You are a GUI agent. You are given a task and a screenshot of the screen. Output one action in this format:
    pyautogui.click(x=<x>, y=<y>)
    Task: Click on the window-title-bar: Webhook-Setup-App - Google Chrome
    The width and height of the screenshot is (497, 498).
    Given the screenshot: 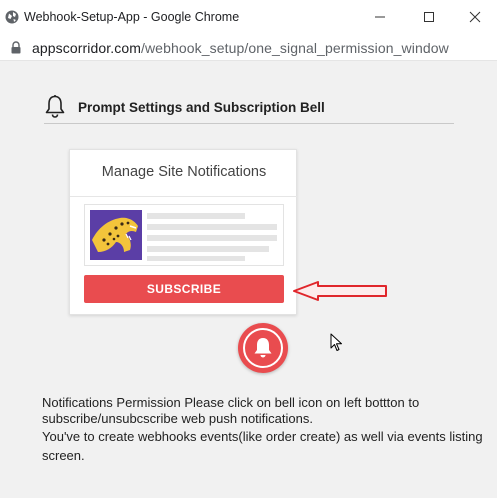 What is the action you would take?
    pyautogui.click(x=248, y=17)
    